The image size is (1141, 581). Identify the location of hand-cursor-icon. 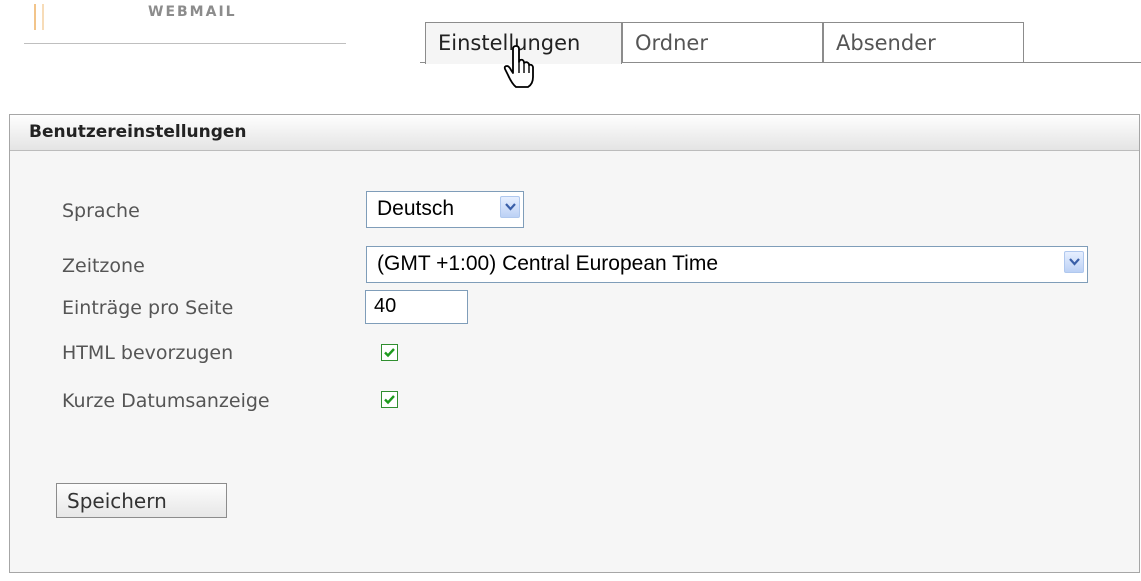
(518, 66).